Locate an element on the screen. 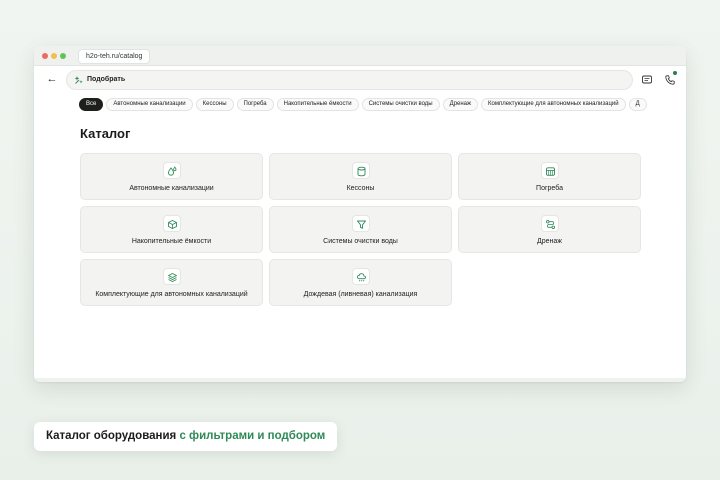 This screenshot has width=720, height=480. layers-icon is located at coordinates (172, 277).